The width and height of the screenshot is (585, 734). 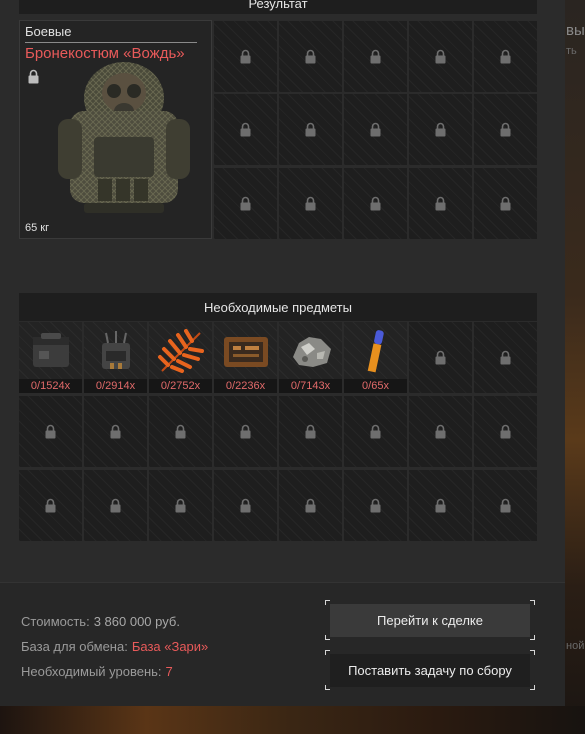 I want to click on set-gather-task-button: Поставить задачу по сбору, so click(x=430, y=670).